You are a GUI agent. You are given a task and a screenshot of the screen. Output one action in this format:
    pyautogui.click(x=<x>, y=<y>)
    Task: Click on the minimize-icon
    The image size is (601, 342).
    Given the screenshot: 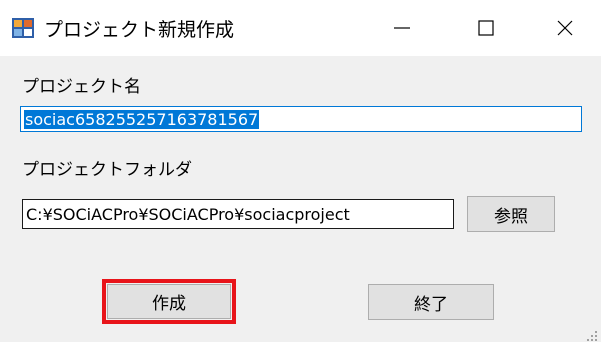 What is the action you would take?
    pyautogui.click(x=402, y=28)
    